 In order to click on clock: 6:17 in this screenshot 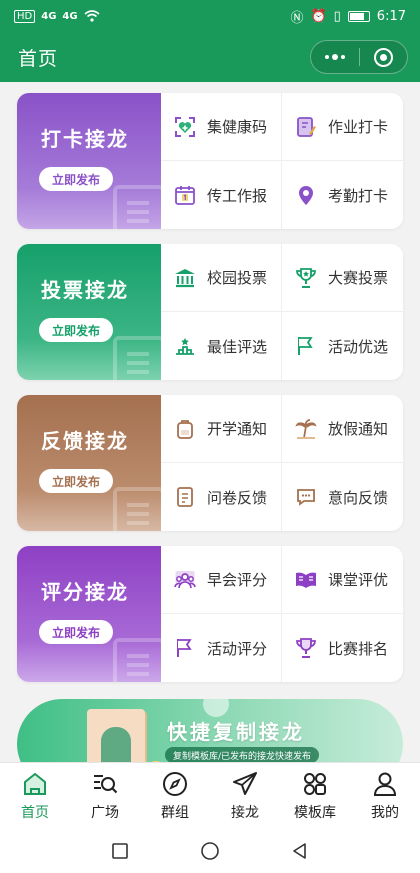, I will do `click(391, 16)`.